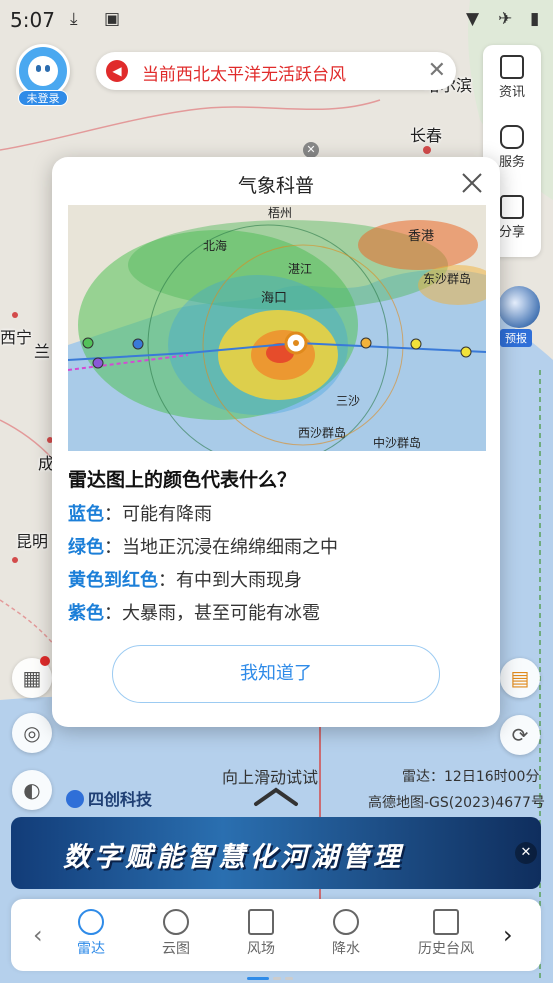 This screenshot has width=553, height=983. I want to click on ad-banner: 数字赋能智慧化河湖管理 ✕, so click(276, 853).